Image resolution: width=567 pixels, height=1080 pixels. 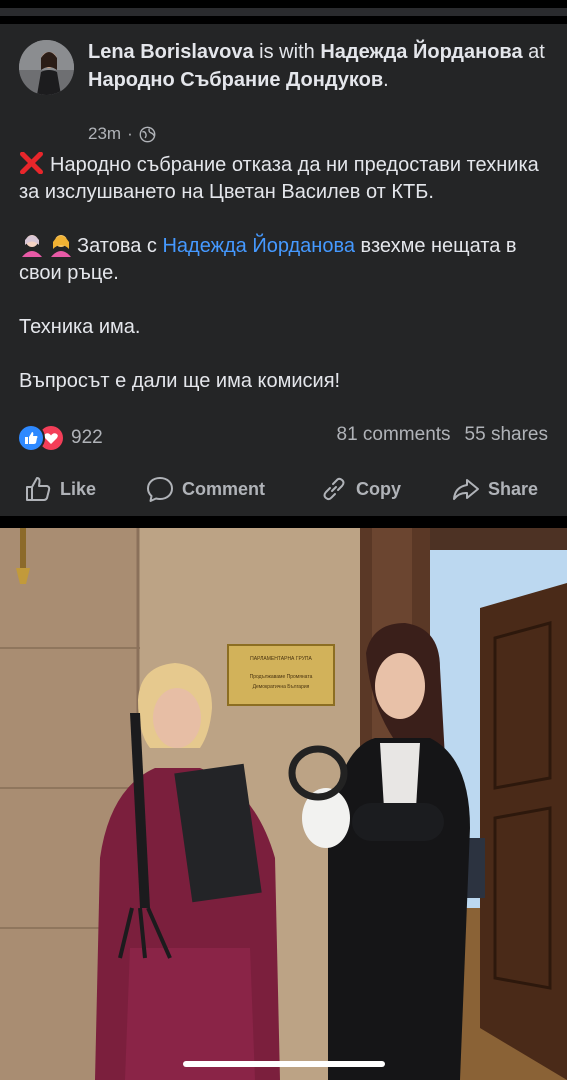 I want to click on tagged-person: Надежда Йорданова, so click(x=421, y=52).